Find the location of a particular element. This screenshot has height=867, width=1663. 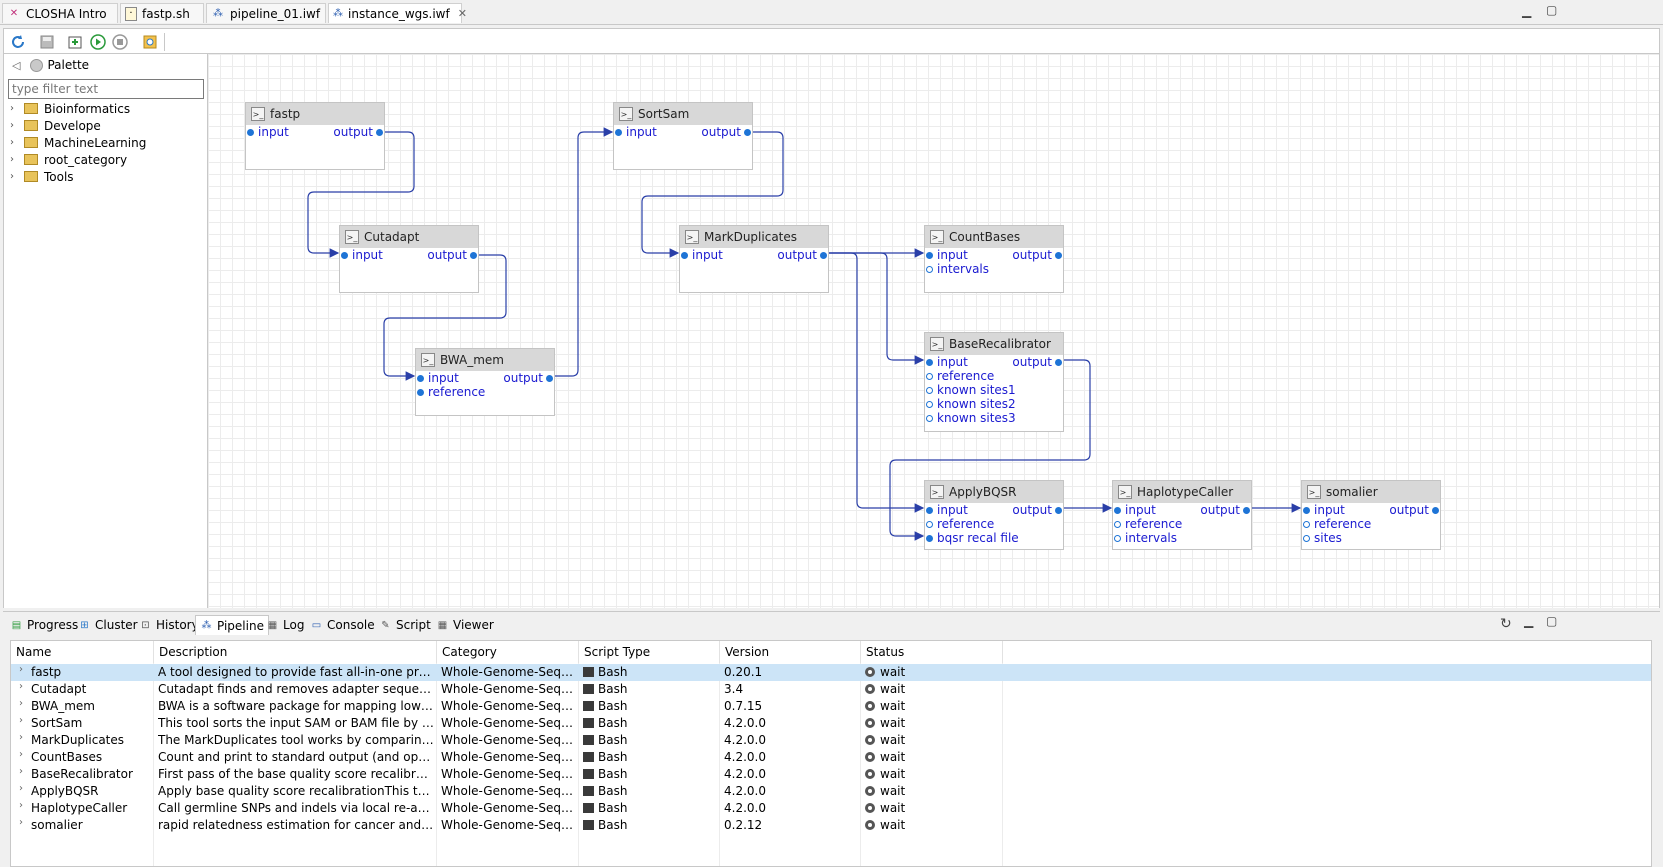

column-header-script-type: Script Type is located at coordinates (649, 652).